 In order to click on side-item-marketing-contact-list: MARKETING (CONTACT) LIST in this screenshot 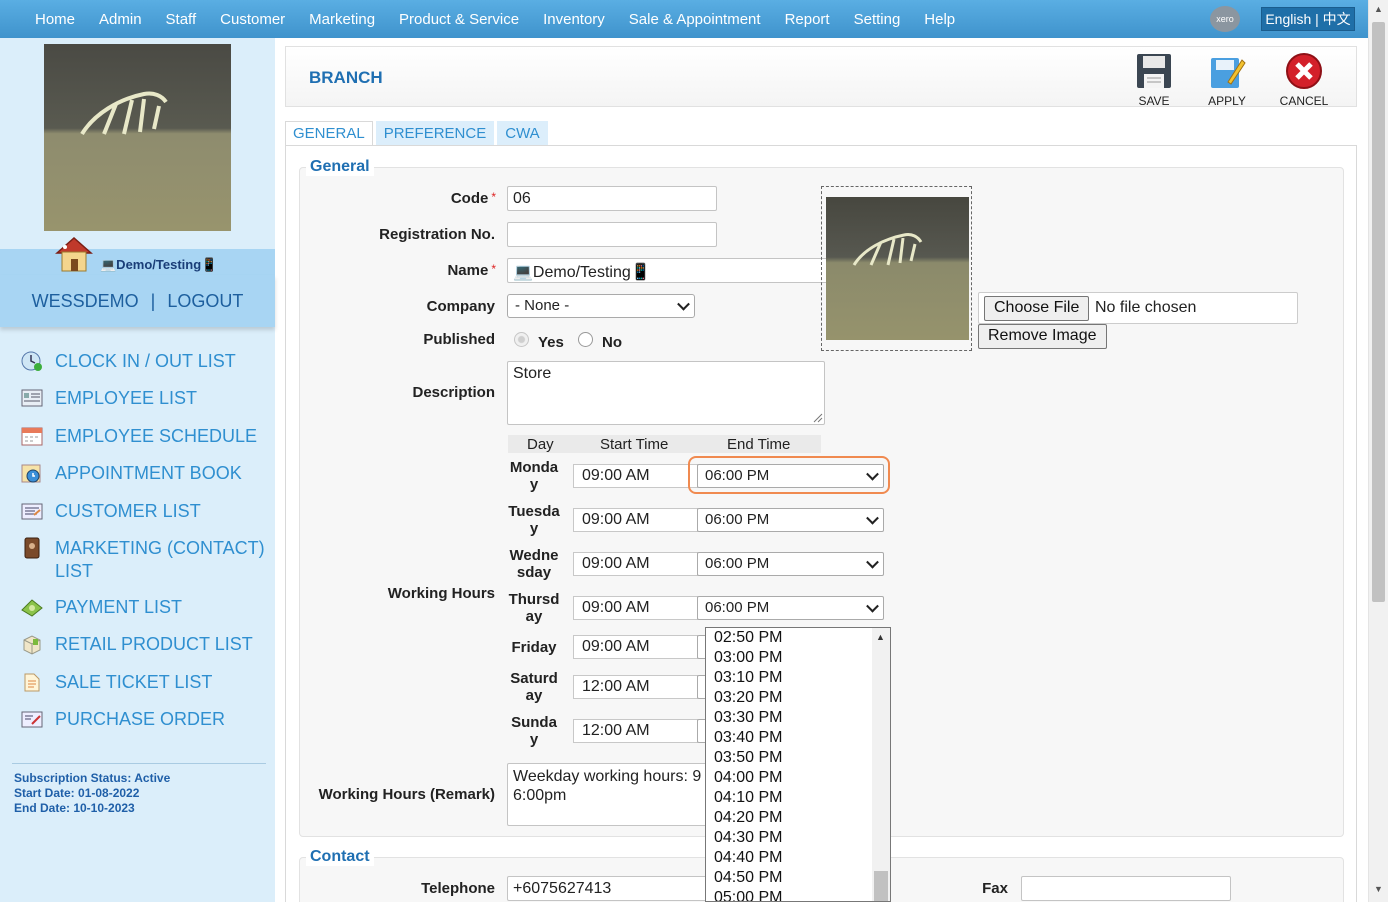, I will do `click(145, 560)`.